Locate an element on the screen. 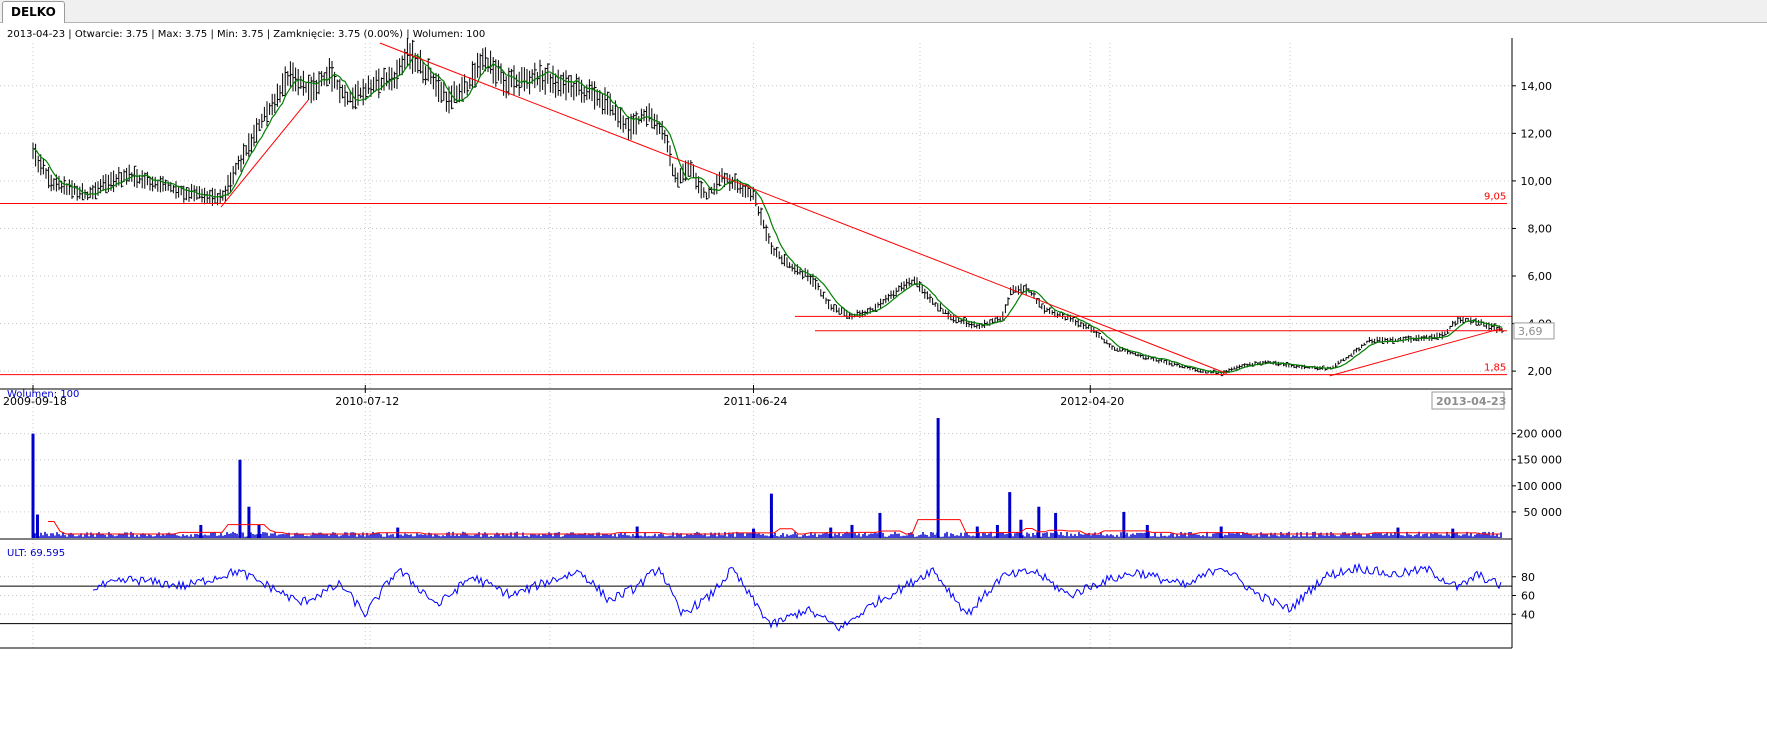 The width and height of the screenshot is (1767, 738). price-tick-label: 8,00 is located at coordinates (1540, 228).